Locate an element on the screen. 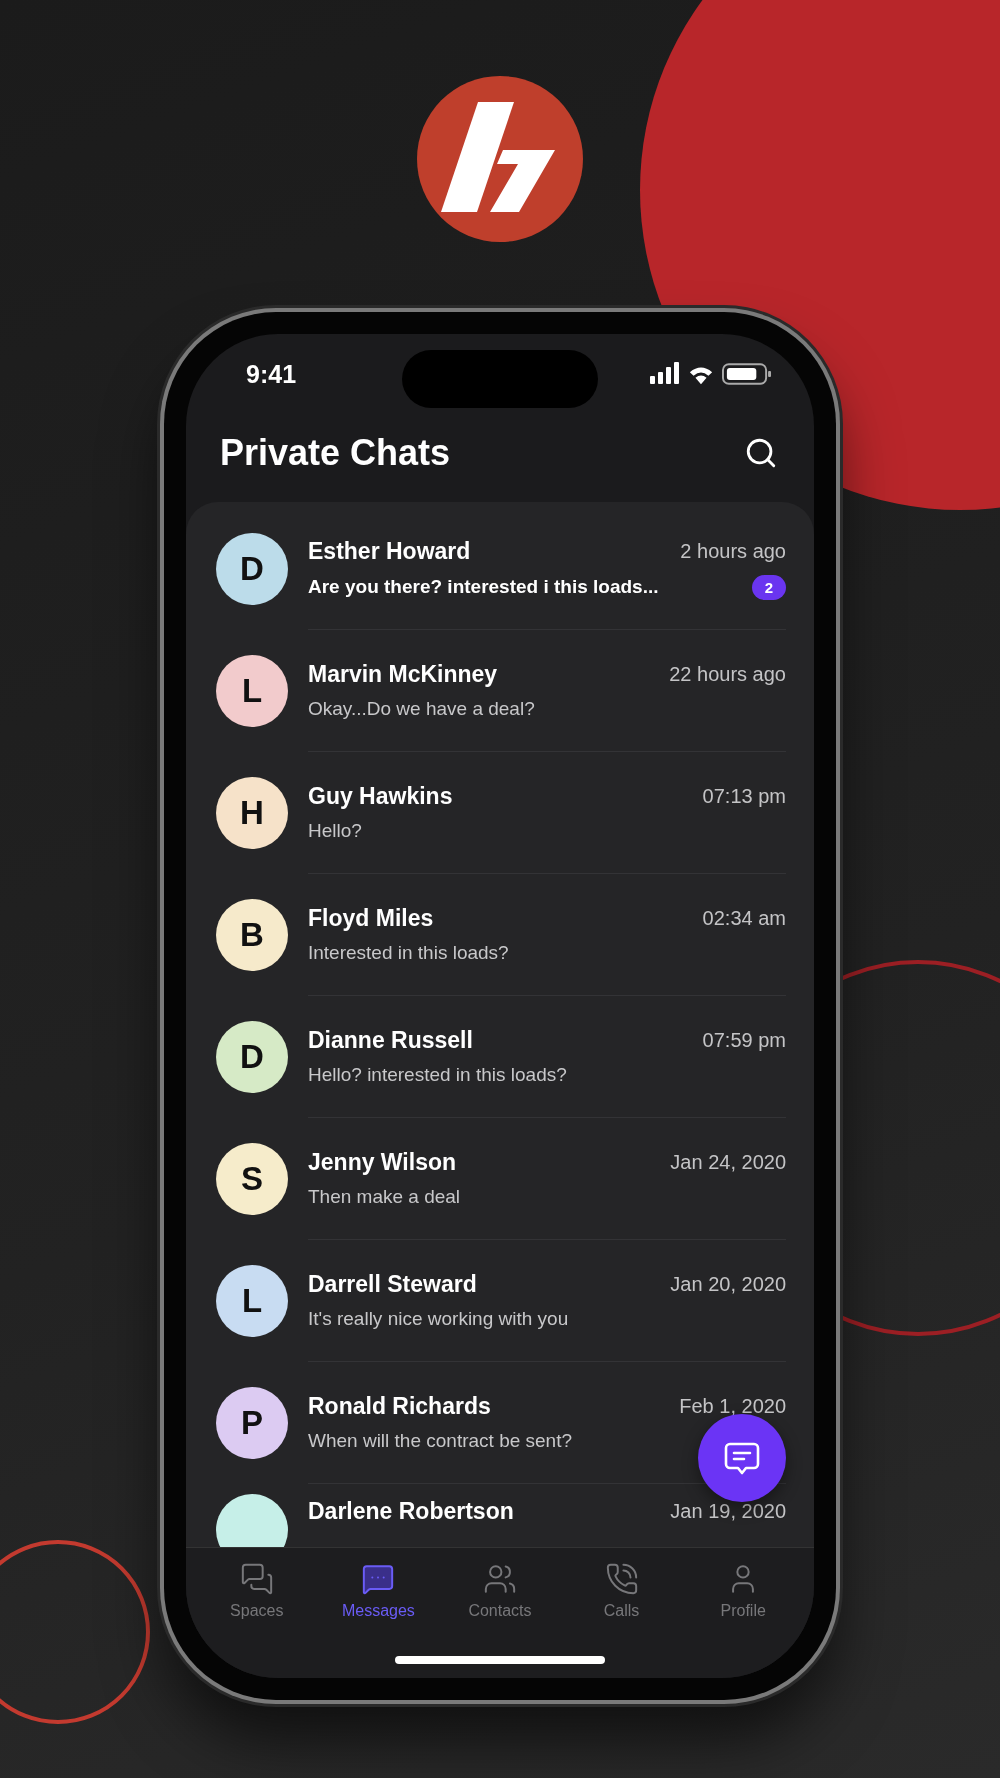  message-time: Jan 19, 2020 is located at coordinates (728, 1511).